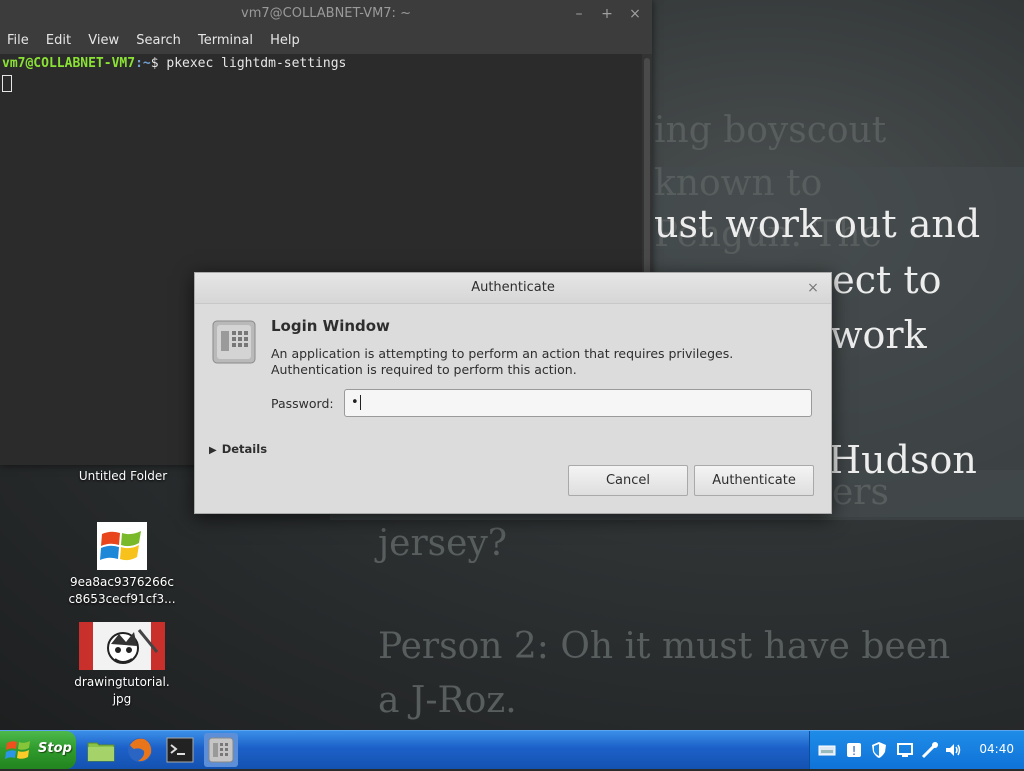  I want to click on wallpaper-line: jersey?, so click(443, 543).